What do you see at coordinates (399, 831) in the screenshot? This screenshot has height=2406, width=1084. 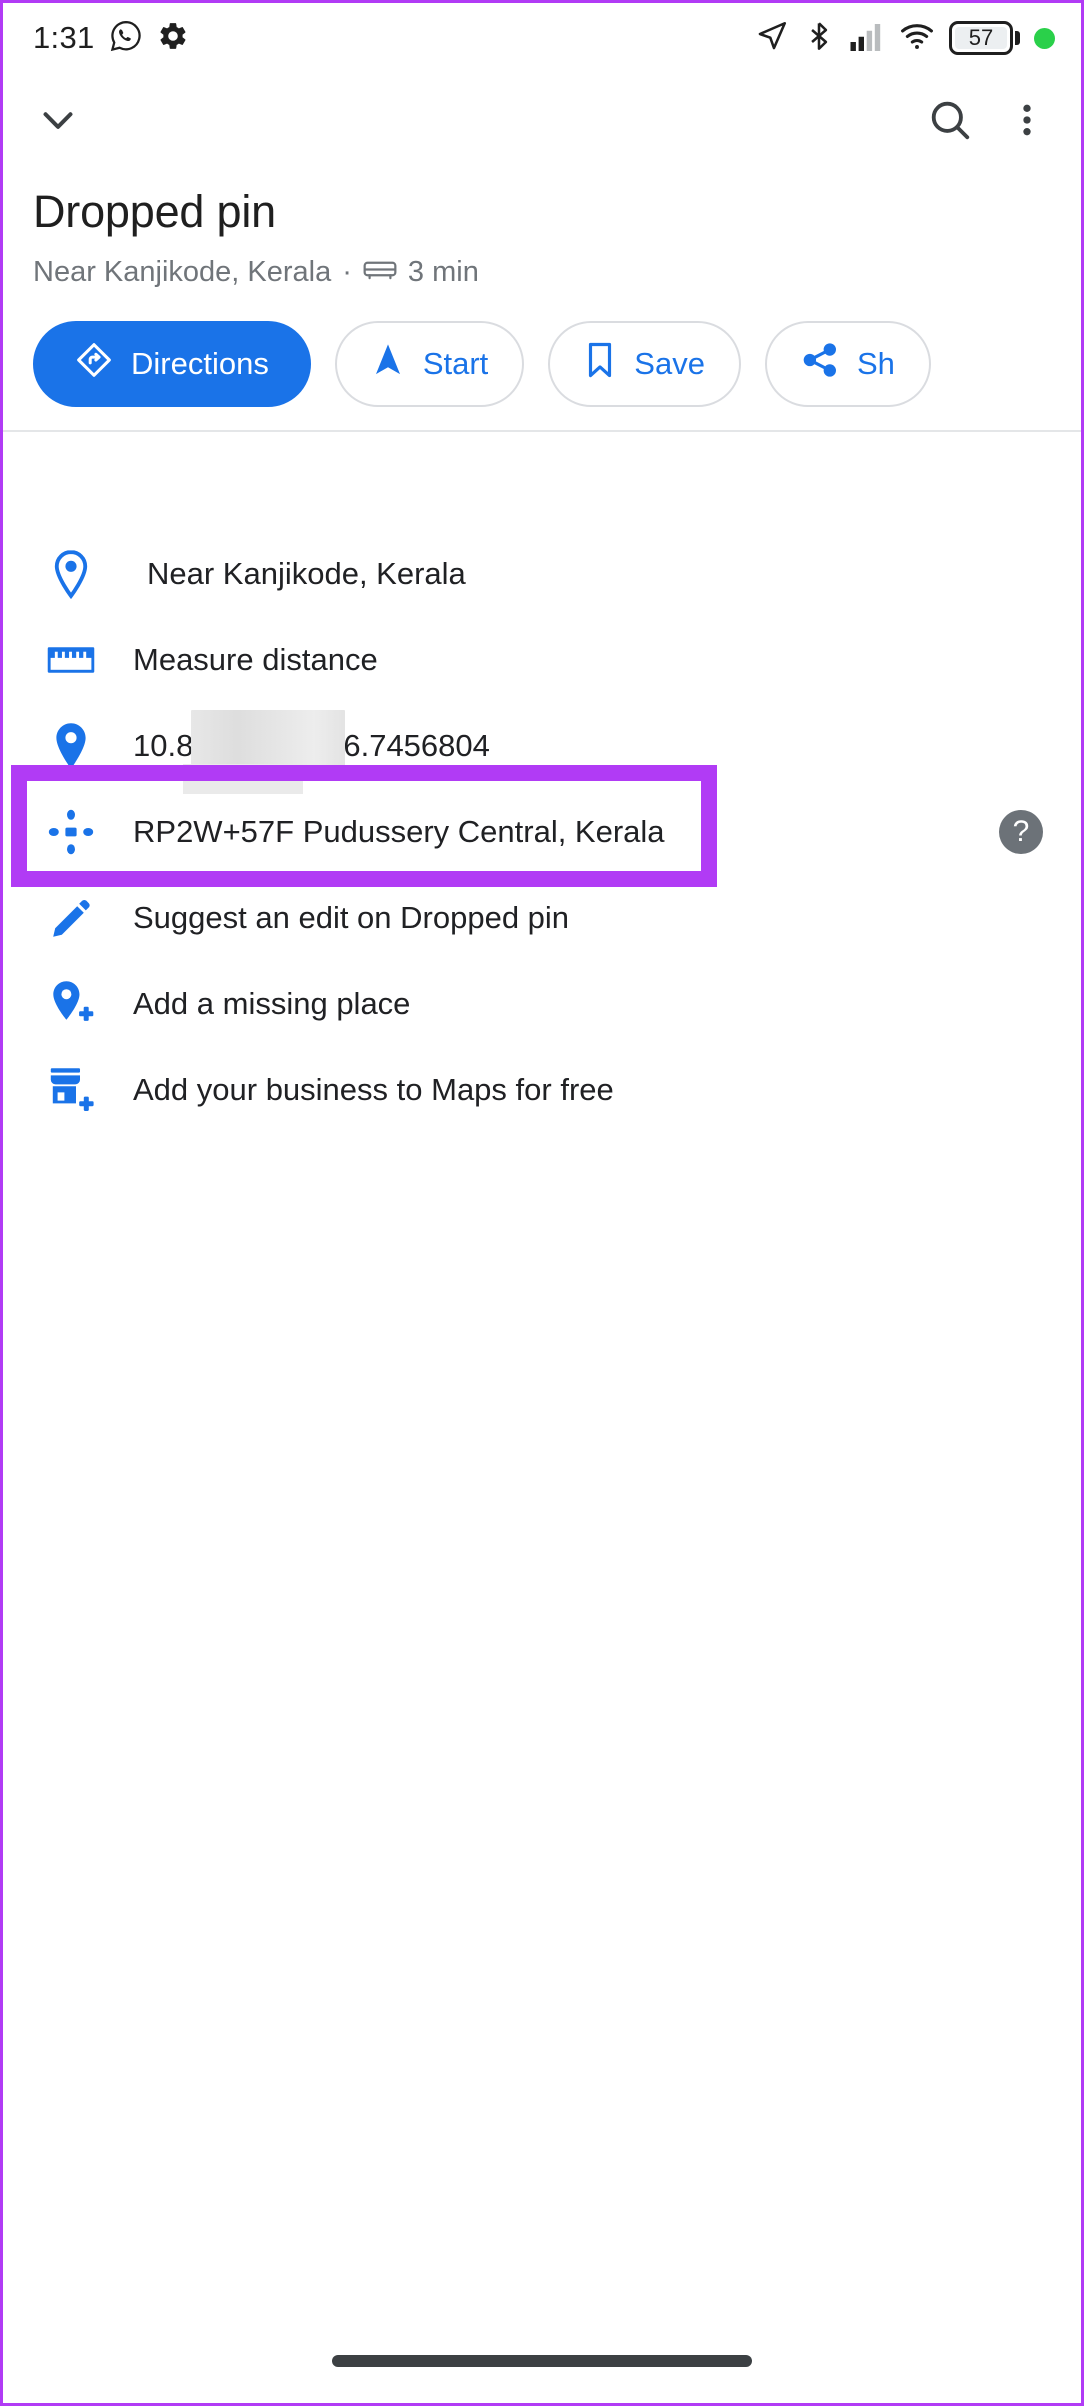 I see `list-item-plus-code-label: RP2W+57F Pudussery Central, Kerala` at bounding box center [399, 831].